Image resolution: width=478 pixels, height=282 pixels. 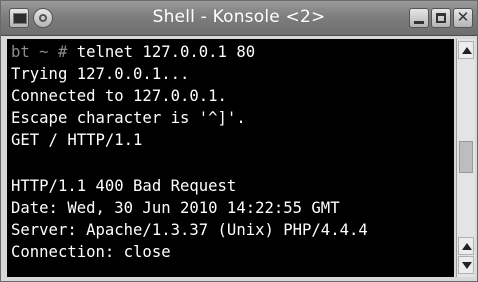 I want to click on scrollbar-thumb, so click(x=466, y=157).